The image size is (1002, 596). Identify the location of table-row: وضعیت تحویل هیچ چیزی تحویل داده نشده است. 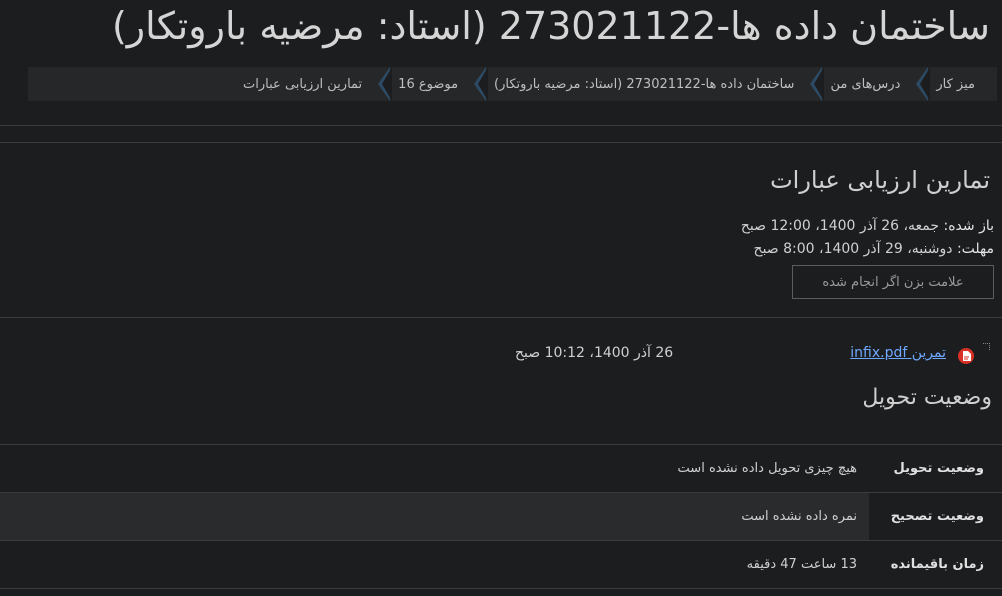
(501, 468).